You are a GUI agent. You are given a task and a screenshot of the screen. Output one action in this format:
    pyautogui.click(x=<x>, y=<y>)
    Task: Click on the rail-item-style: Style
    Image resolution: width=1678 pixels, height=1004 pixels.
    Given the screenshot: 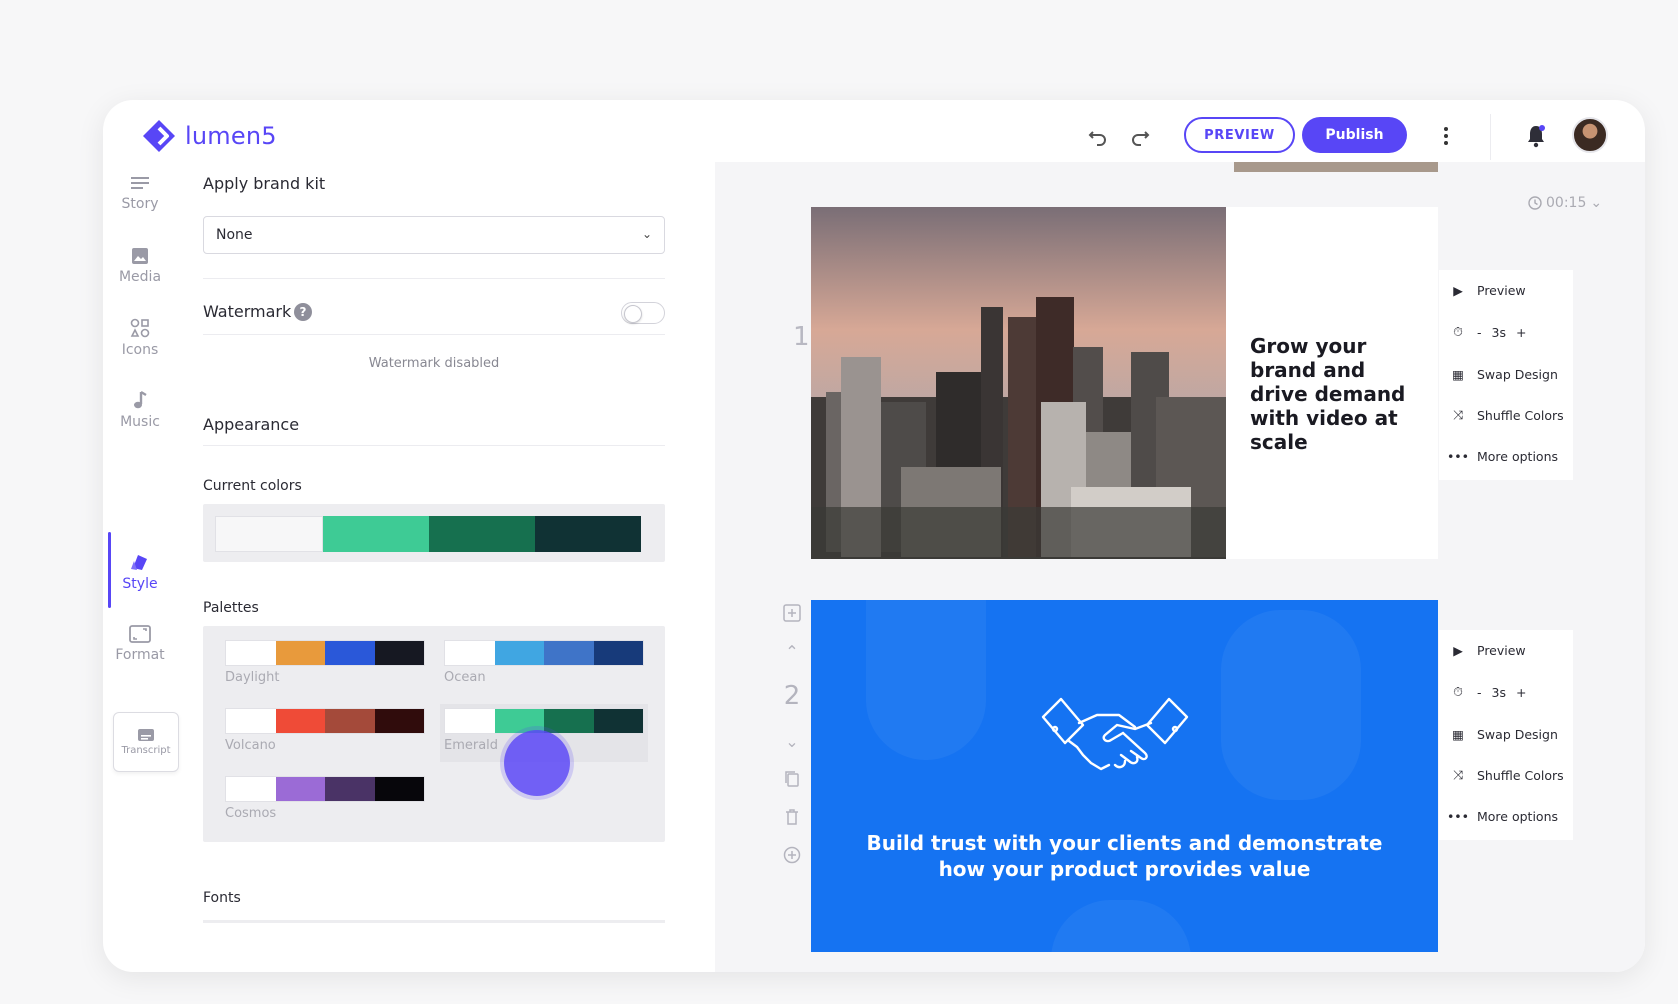 What is the action you would take?
    pyautogui.click(x=140, y=572)
    